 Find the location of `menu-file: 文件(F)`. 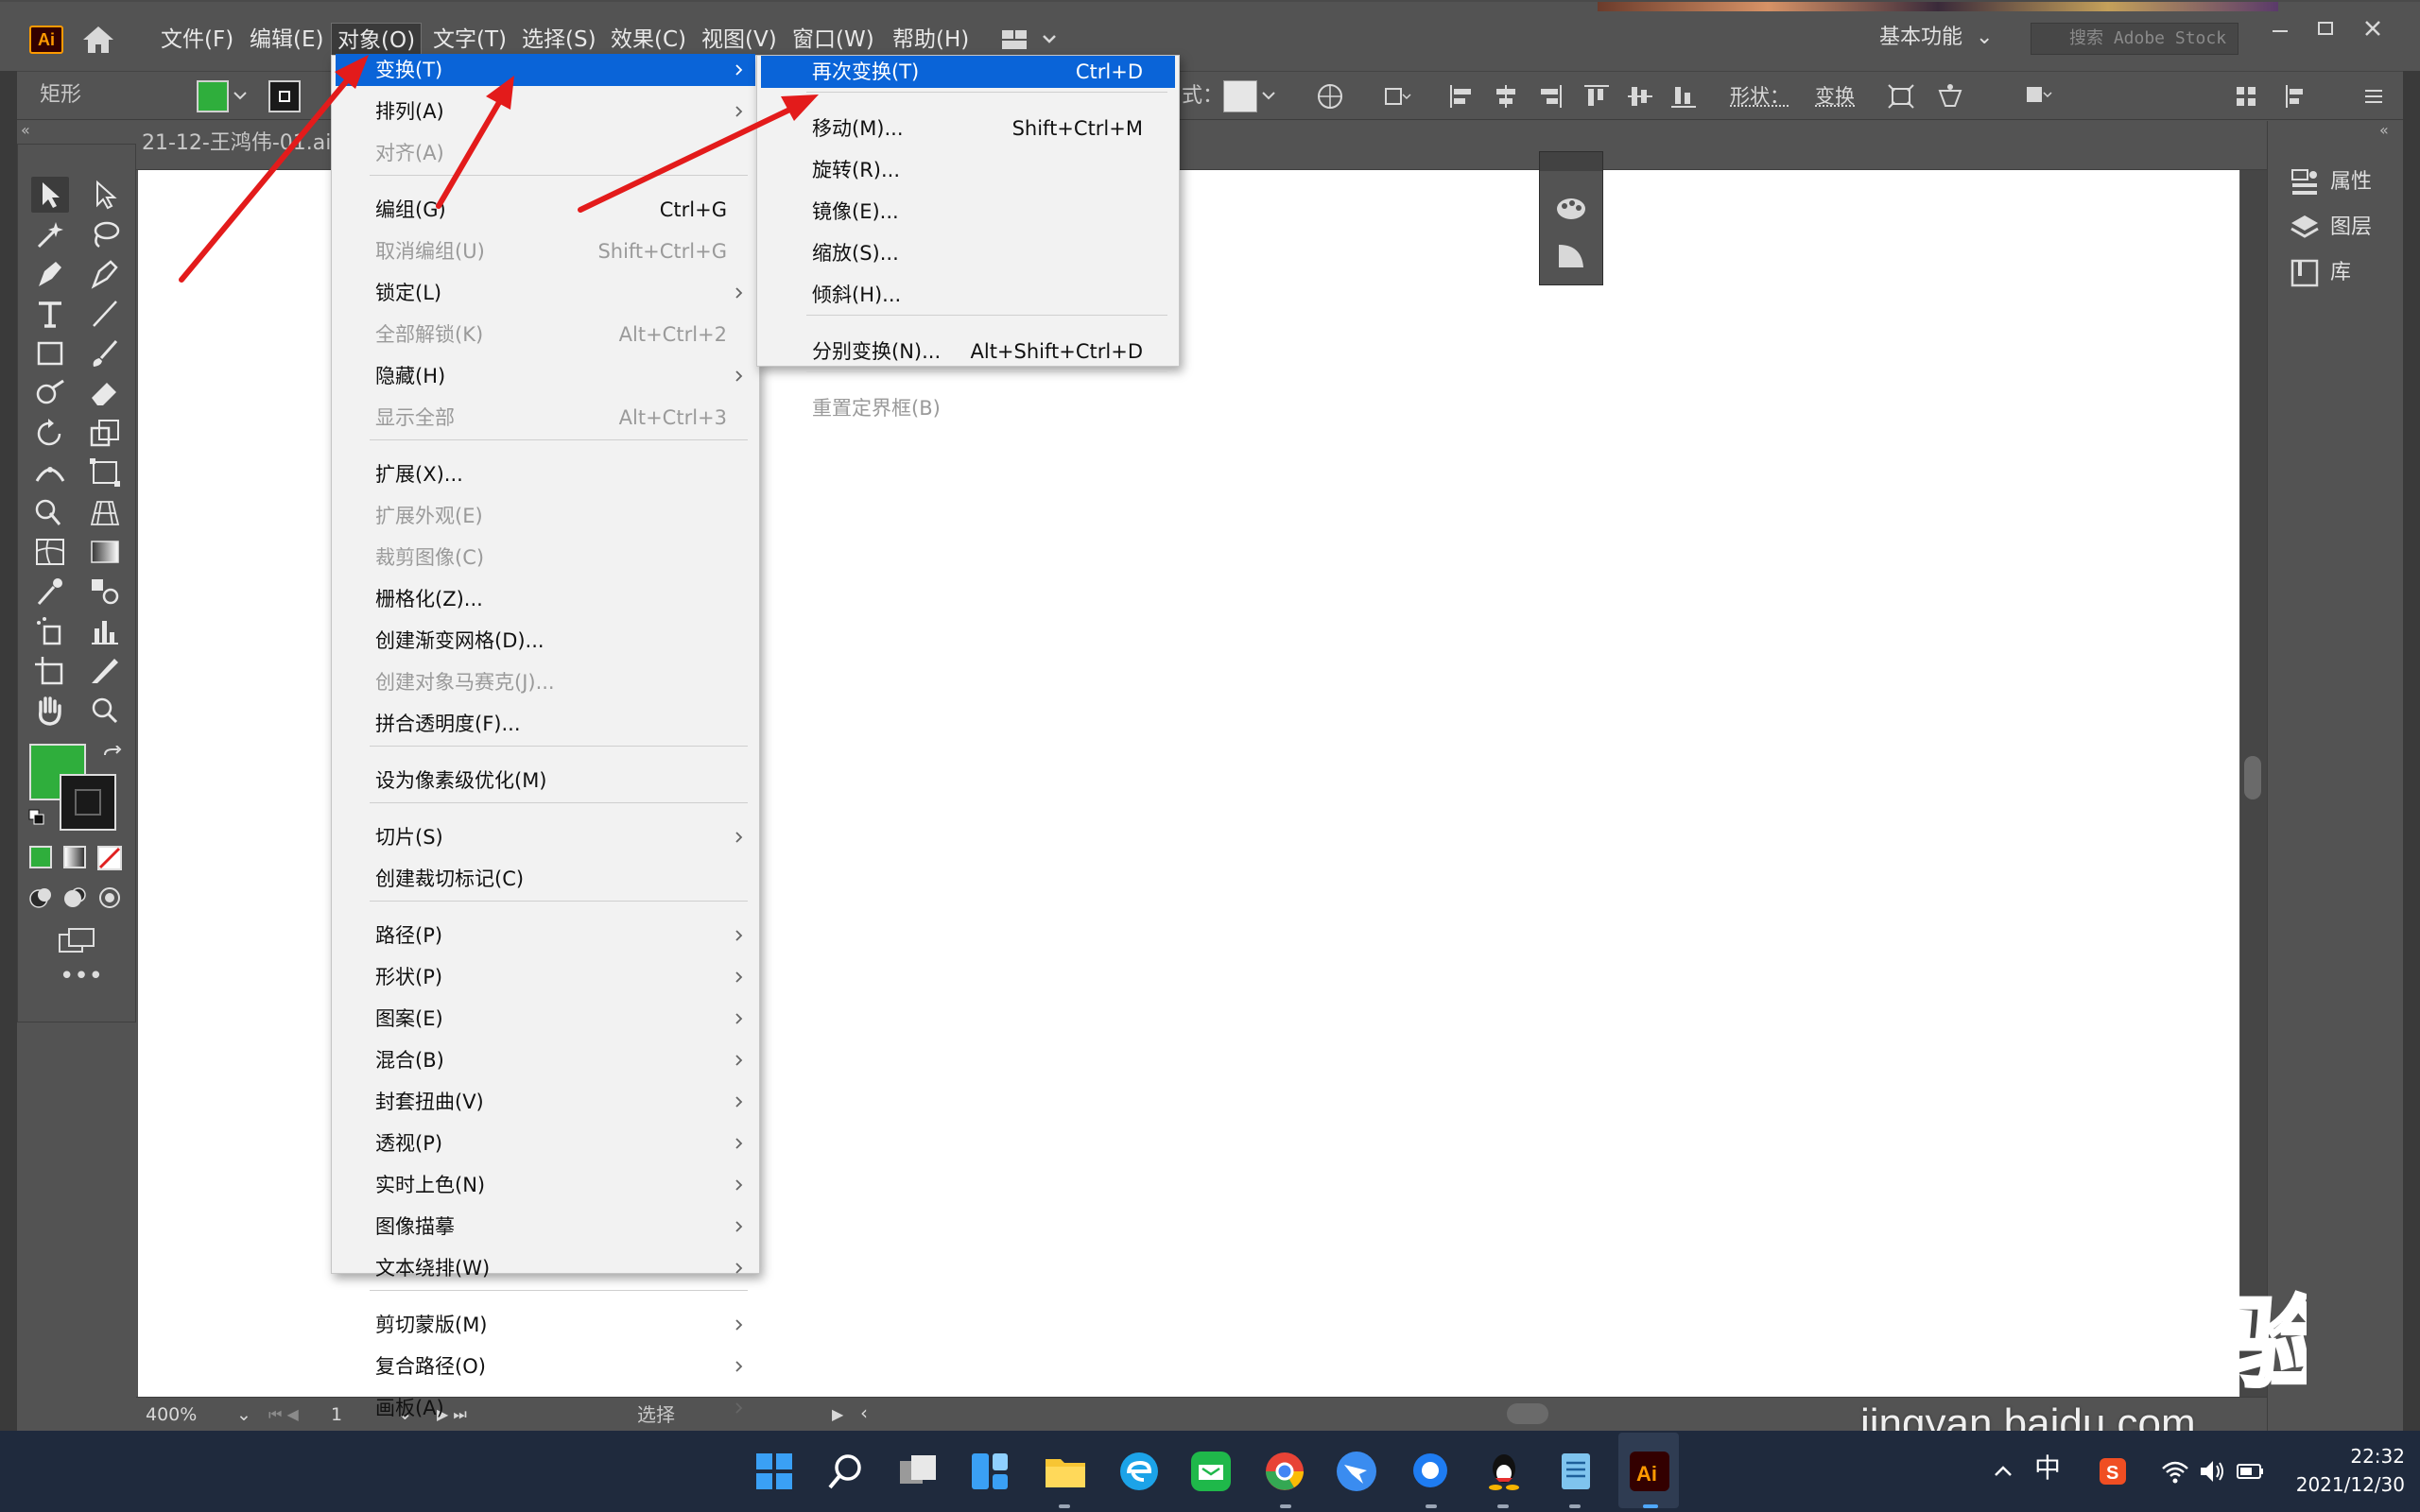

menu-file: 文件(F) is located at coordinates (197, 40).